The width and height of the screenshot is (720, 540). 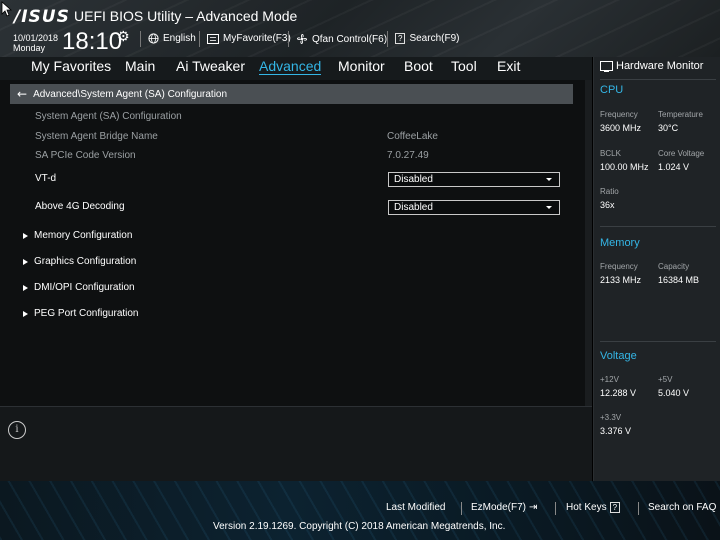 I want to click on language-button: English, so click(x=172, y=38).